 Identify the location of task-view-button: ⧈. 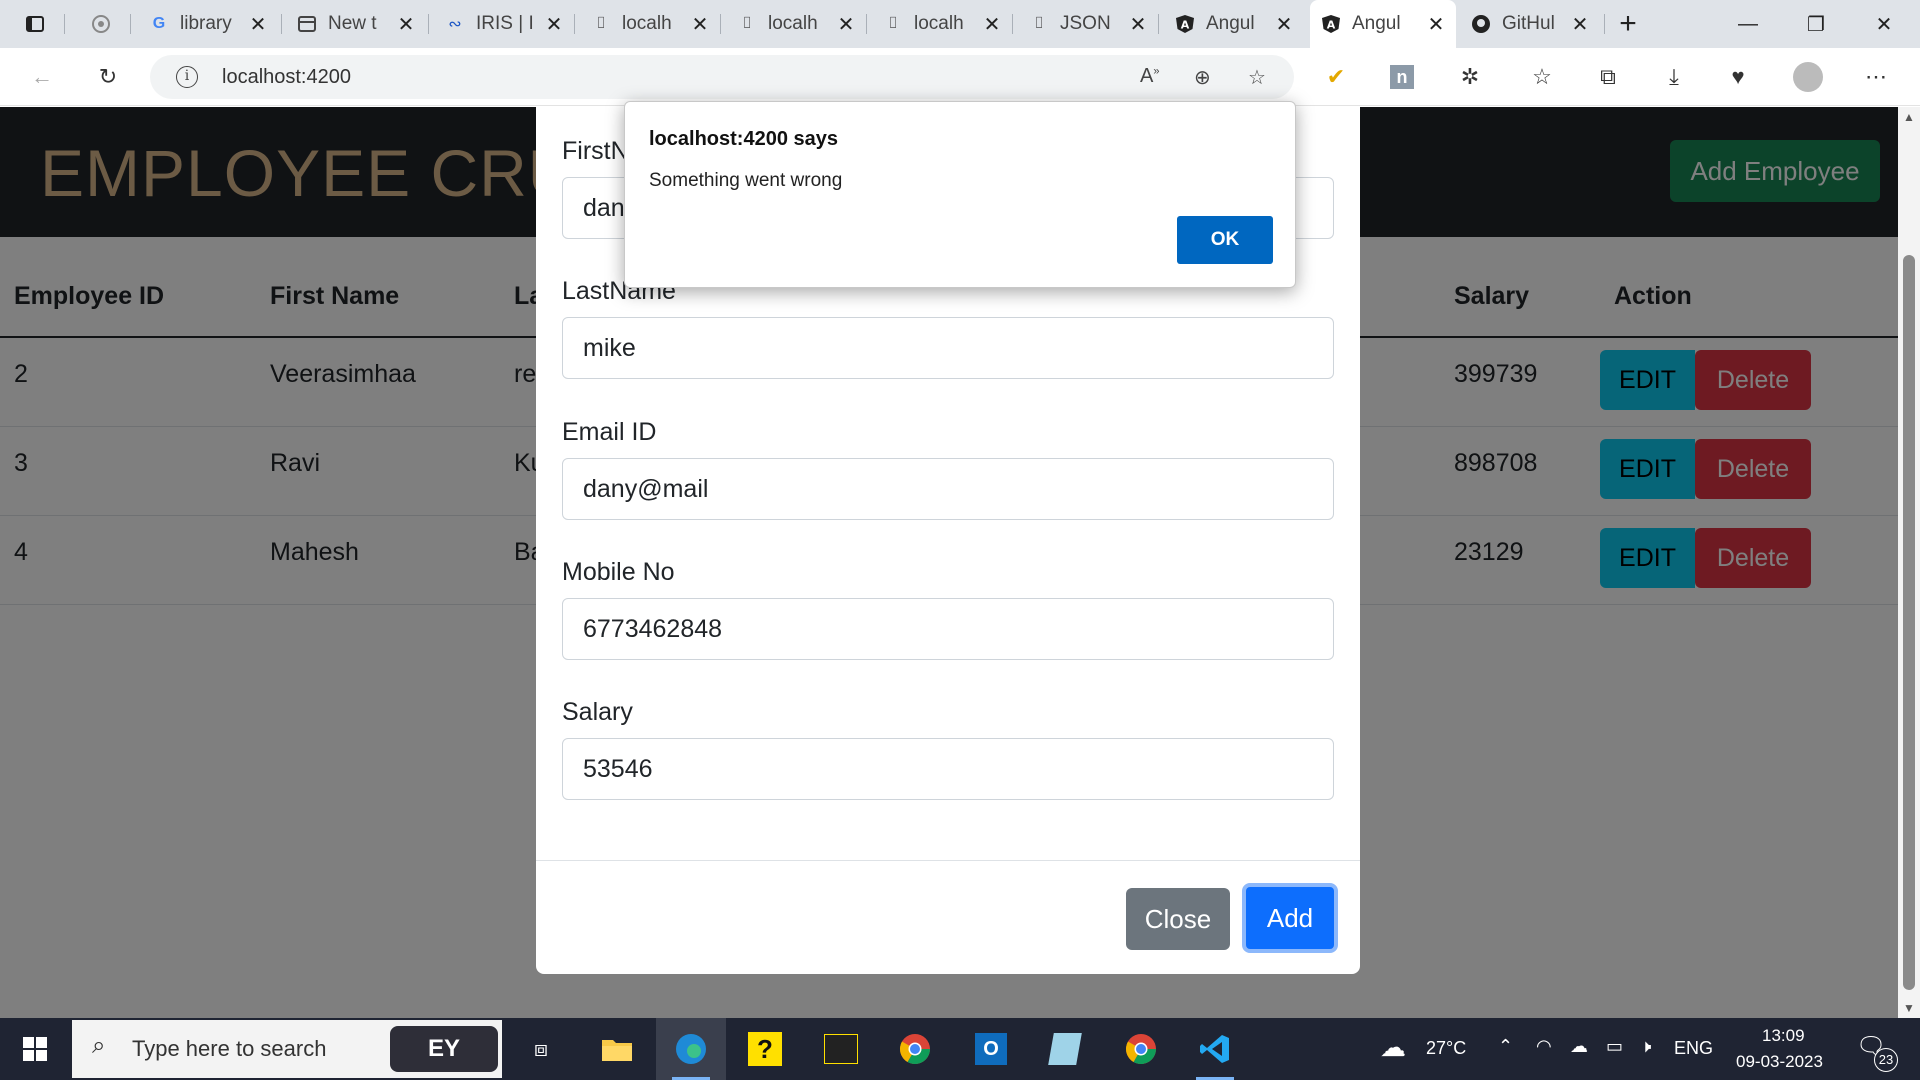
(541, 1049).